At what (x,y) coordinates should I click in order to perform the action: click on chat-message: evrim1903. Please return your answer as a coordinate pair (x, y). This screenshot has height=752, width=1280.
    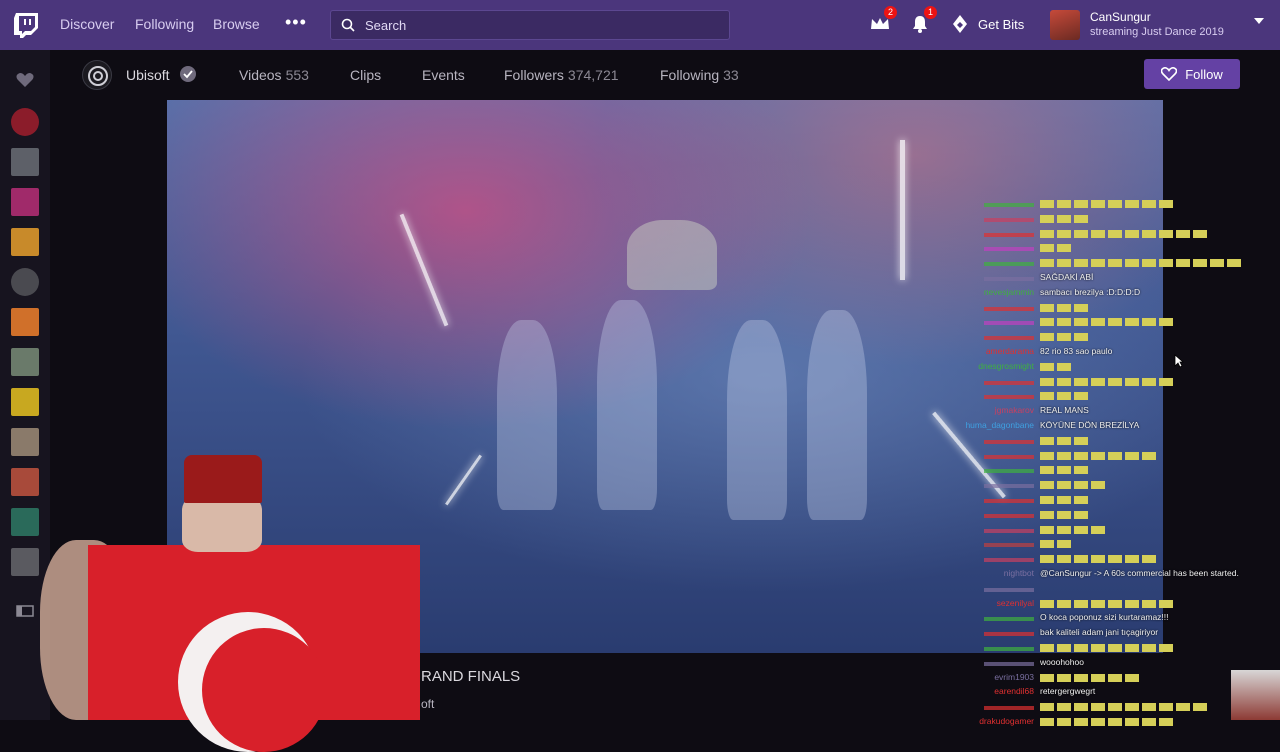
    Looking at the image, I should click on (1110, 679).